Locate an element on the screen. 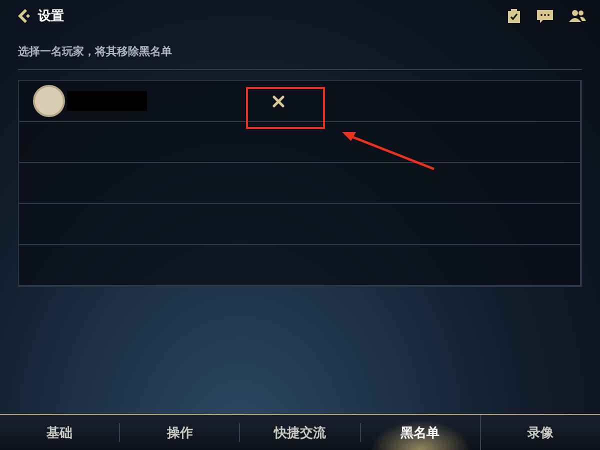 The height and width of the screenshot is (450, 600). tab: 录像 is located at coordinates (540, 432).